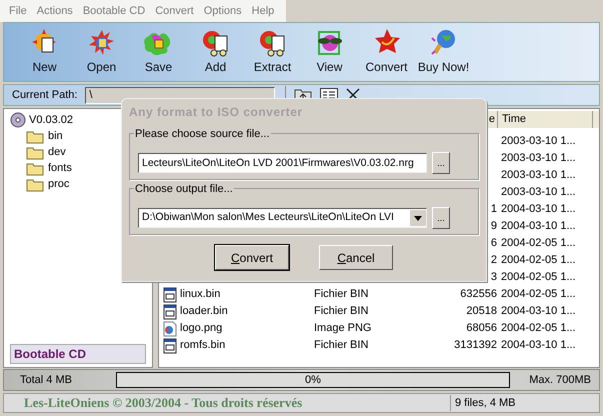 The height and width of the screenshot is (416, 603). What do you see at coordinates (57, 152) in the screenshot?
I see `tree-item: dev` at bounding box center [57, 152].